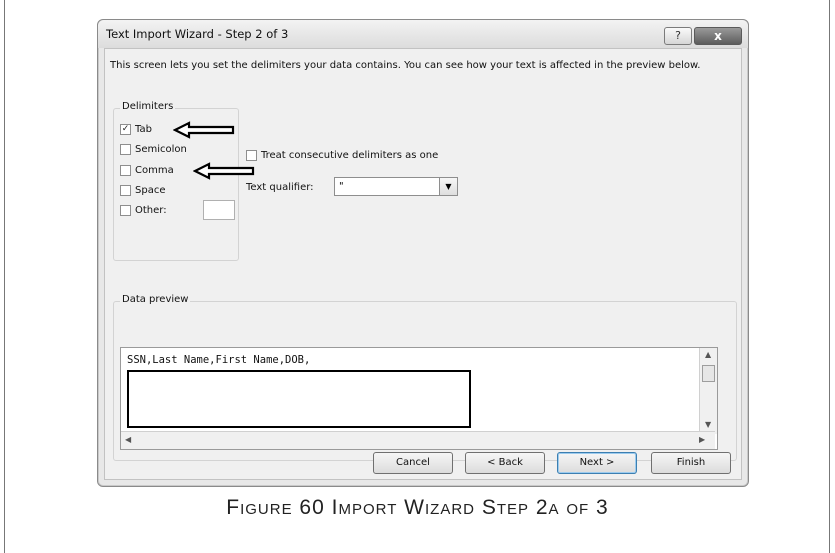 Image resolution: width=835 pixels, height=553 pixels. What do you see at coordinates (219, 360) in the screenshot?
I see `preview-line: SSN,Last Name,First Name,DOB,` at bounding box center [219, 360].